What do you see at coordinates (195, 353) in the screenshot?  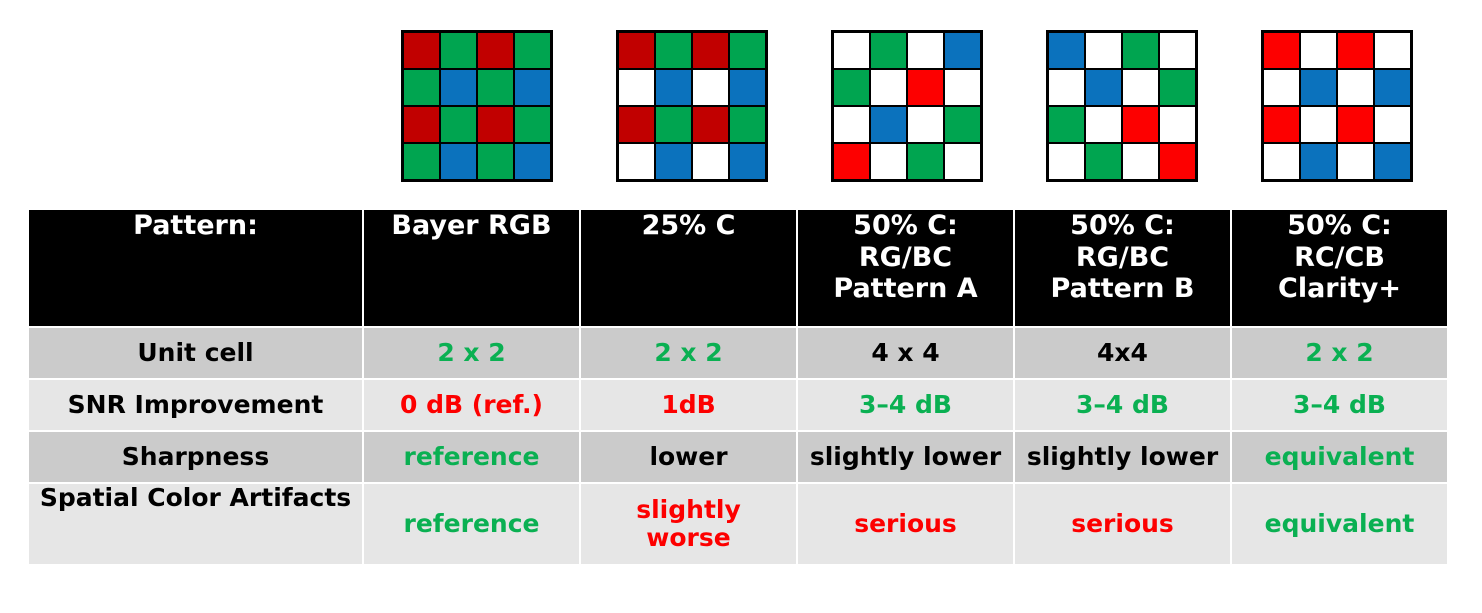 I see `row-label-1: Unit cell` at bounding box center [195, 353].